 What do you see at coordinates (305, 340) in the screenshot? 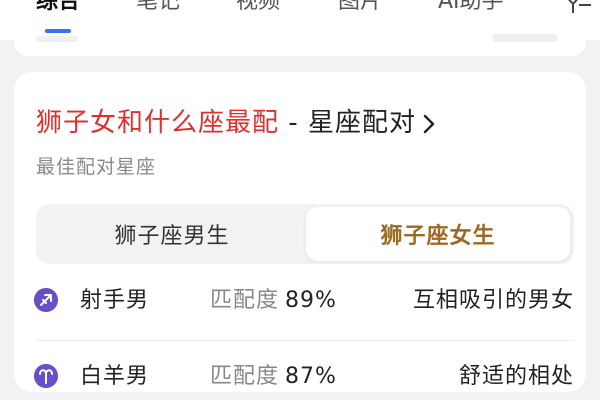
I see `row-divider` at bounding box center [305, 340].